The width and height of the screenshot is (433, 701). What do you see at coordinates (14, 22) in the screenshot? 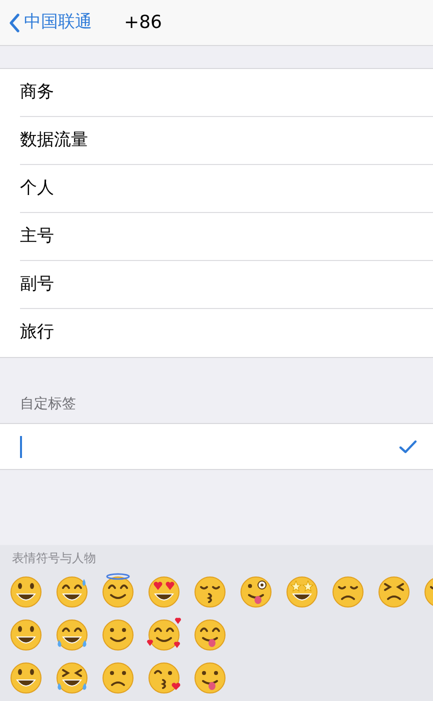
I see `chevron-left-icon` at bounding box center [14, 22].